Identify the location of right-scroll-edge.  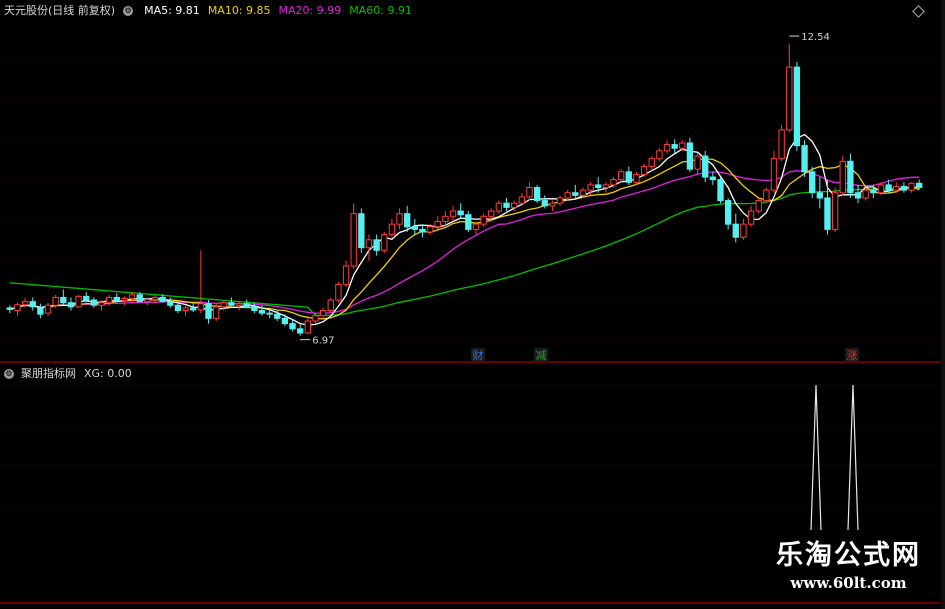
(943, 304).